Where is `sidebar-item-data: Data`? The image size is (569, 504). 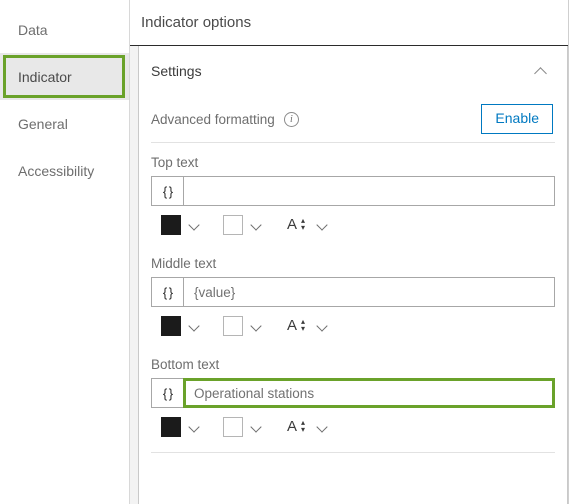
sidebar-item-data: Data is located at coordinates (64, 29).